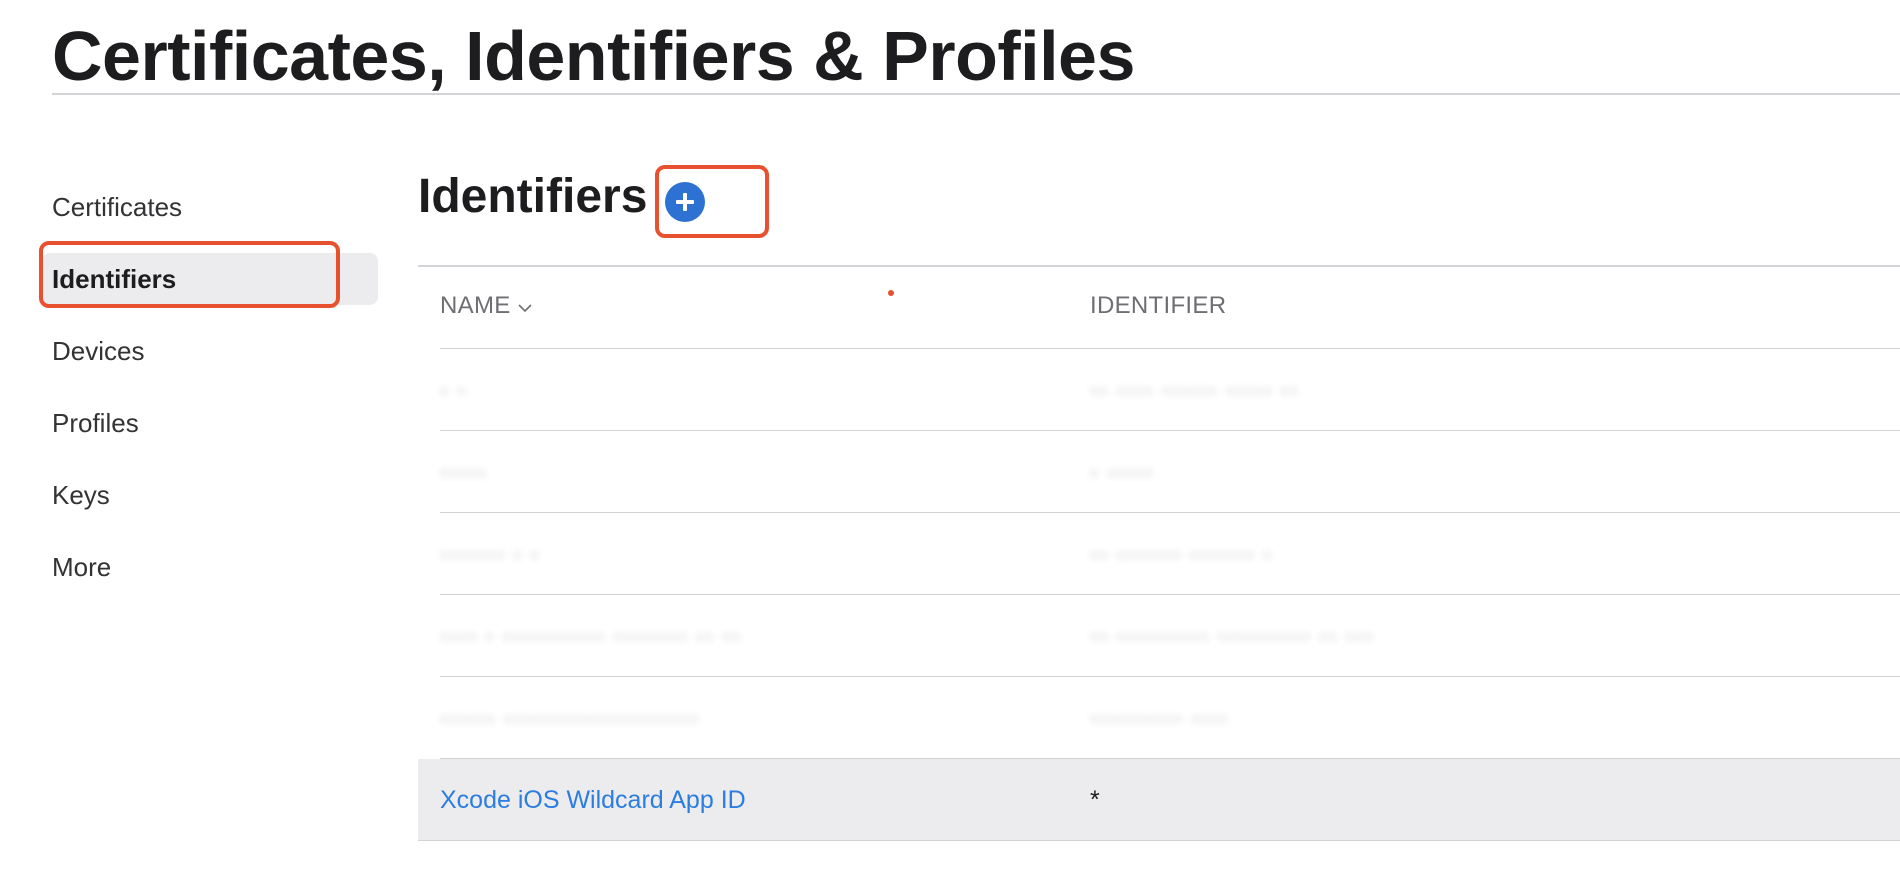 This screenshot has height=874, width=1900. I want to click on table-row: ······· · · ·· ······· ······· ·, so click(1159, 554).